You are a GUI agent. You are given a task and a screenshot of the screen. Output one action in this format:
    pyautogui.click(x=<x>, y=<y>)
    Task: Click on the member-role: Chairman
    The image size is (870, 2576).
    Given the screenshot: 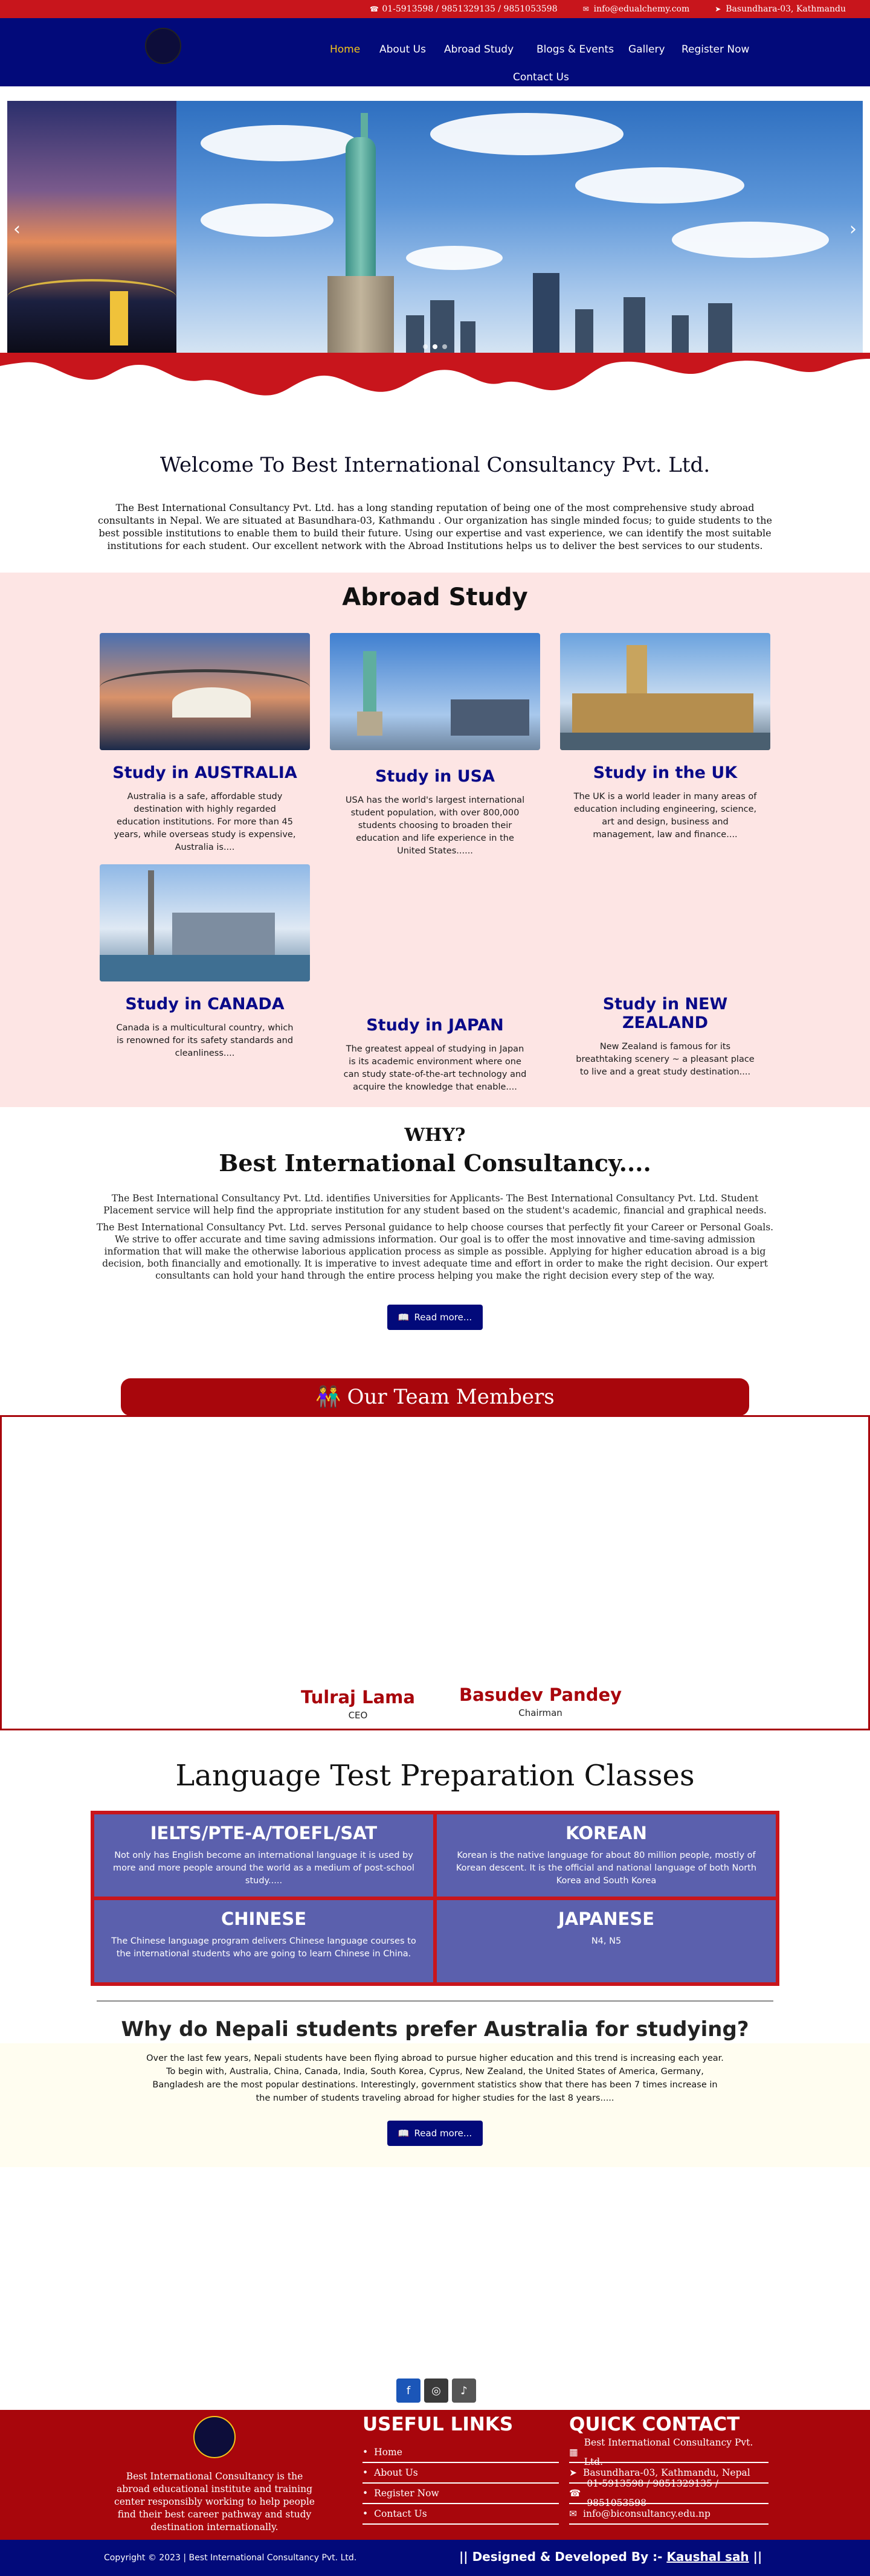 What is the action you would take?
    pyautogui.click(x=540, y=1712)
    